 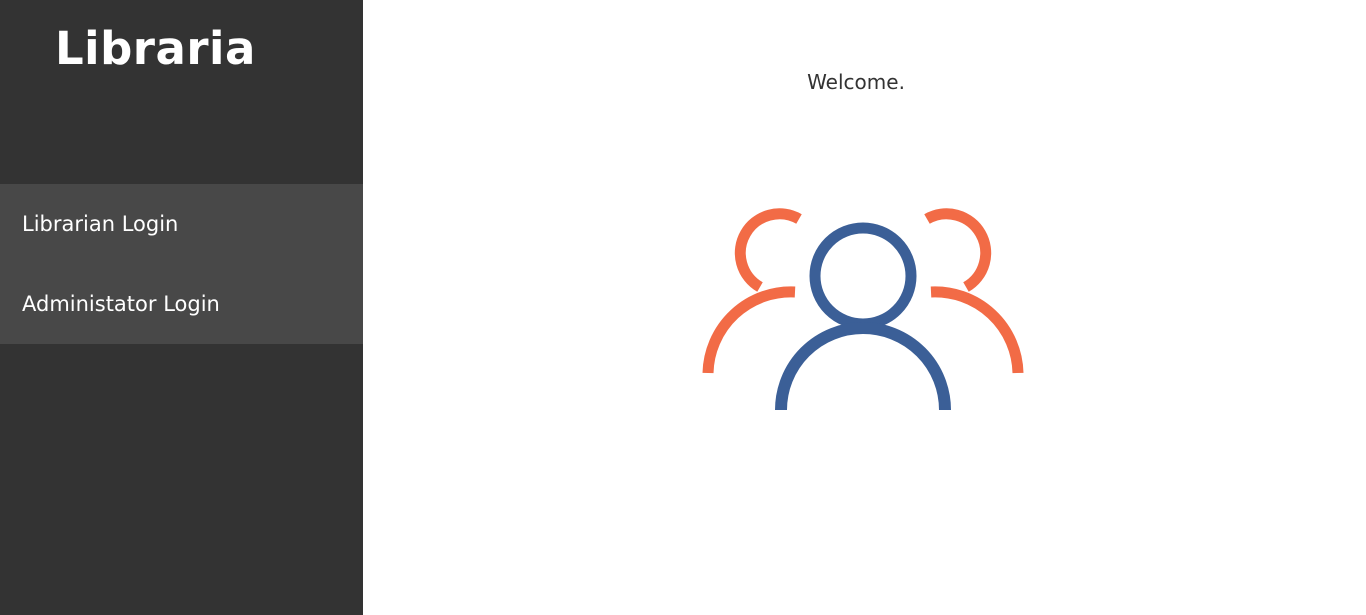 What do you see at coordinates (974, 291) in the screenshot?
I see `right-person-icon` at bounding box center [974, 291].